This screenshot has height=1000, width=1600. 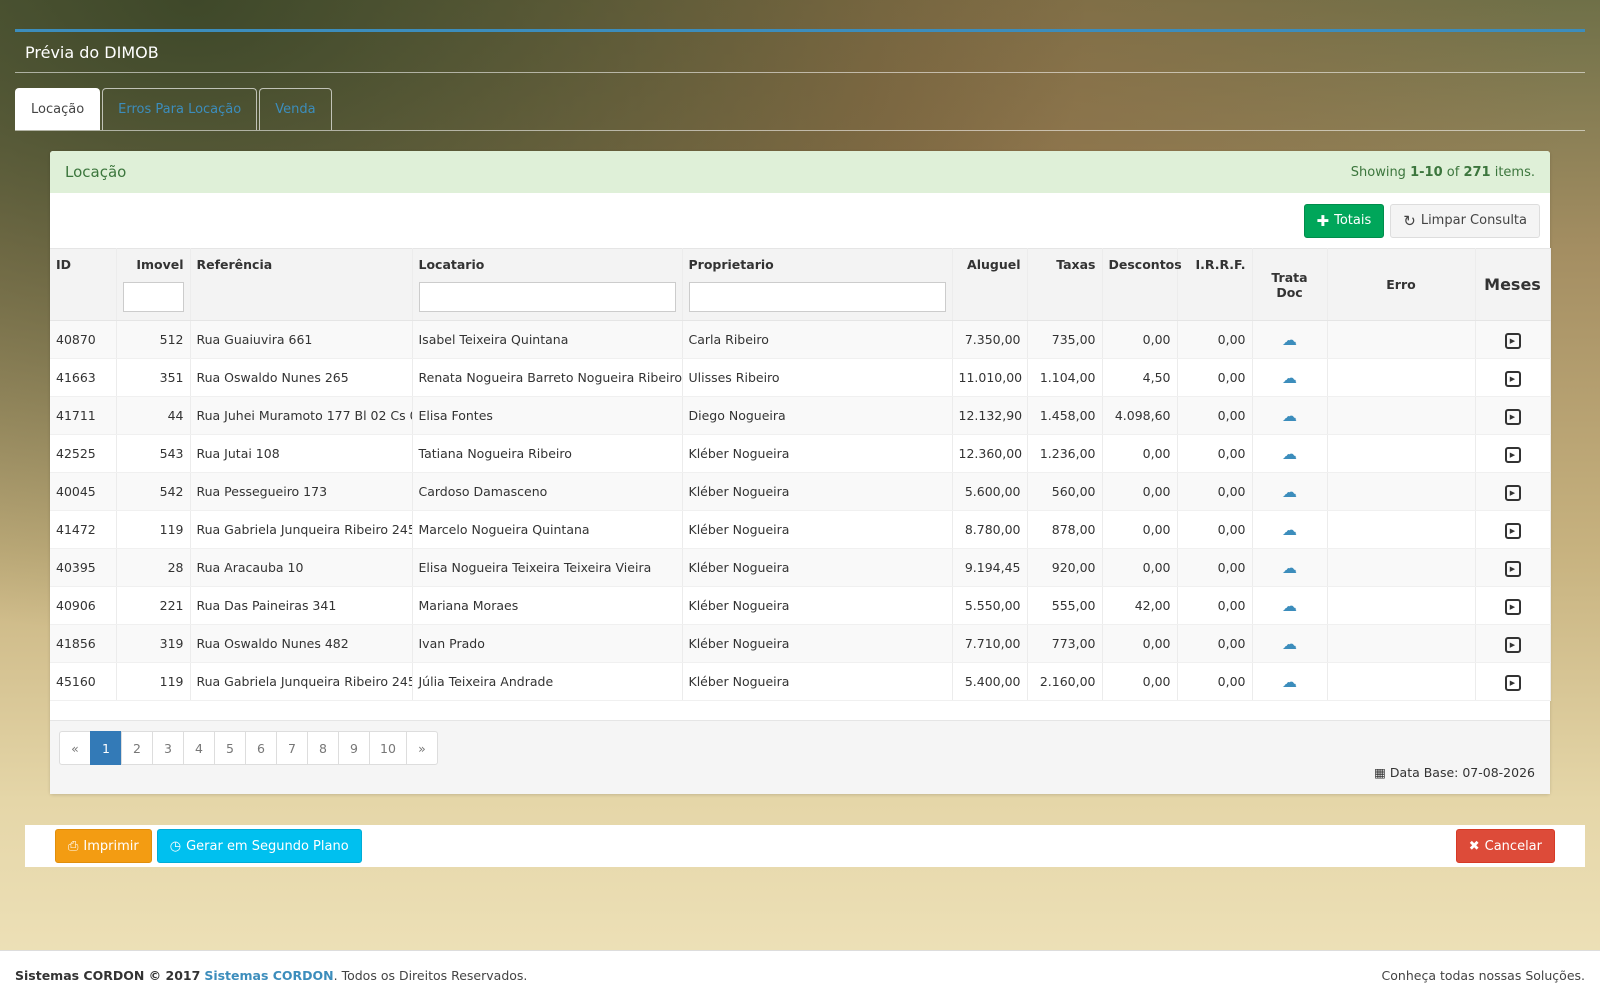 What do you see at coordinates (153, 491) in the screenshot?
I see `cell-imovel: 542` at bounding box center [153, 491].